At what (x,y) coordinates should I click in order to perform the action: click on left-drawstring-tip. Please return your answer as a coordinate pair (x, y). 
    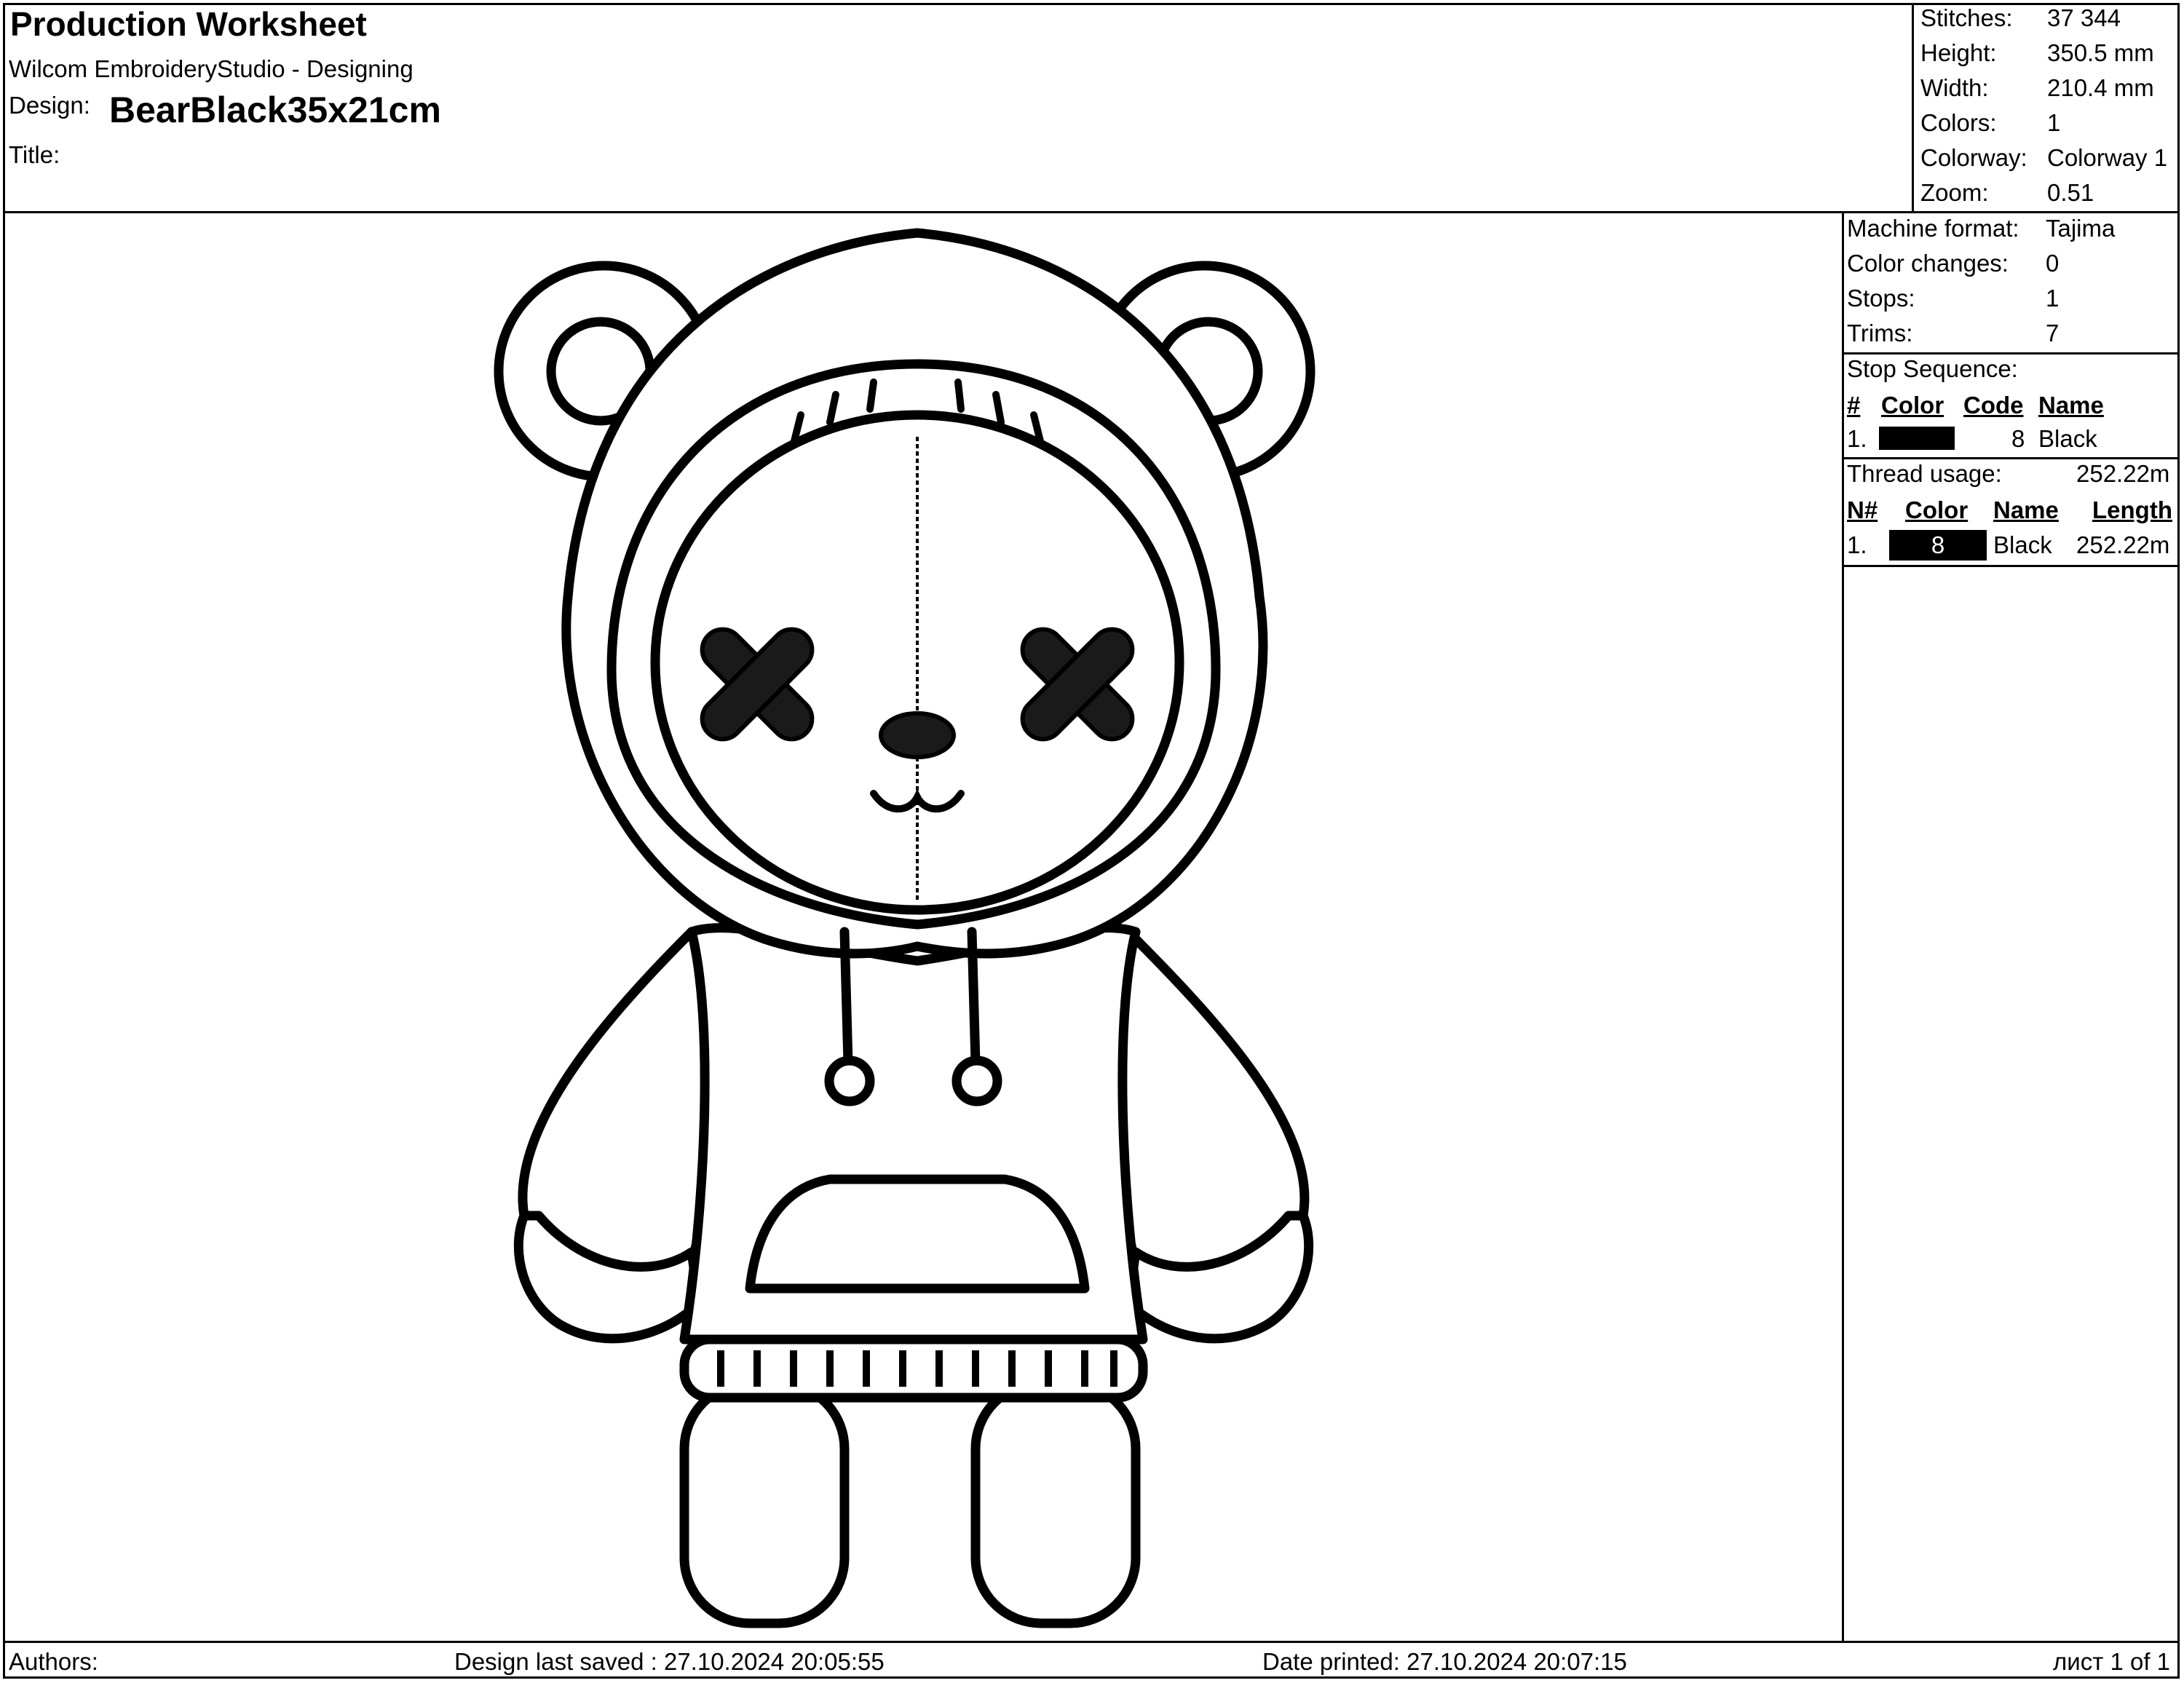
    Looking at the image, I should click on (849, 1081).